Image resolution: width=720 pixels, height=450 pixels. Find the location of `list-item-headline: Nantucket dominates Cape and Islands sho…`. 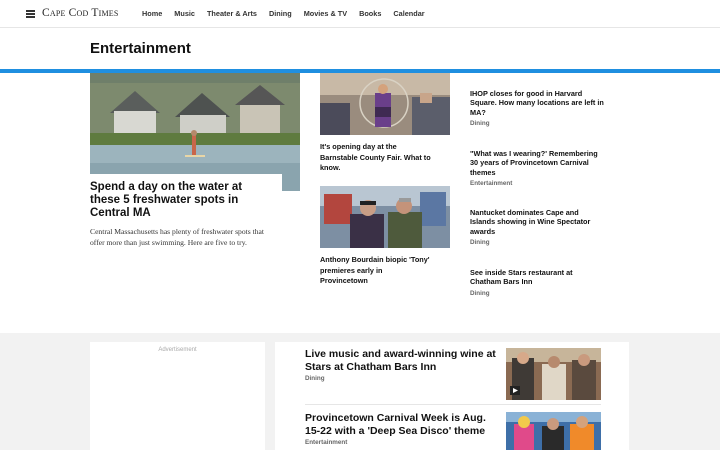

list-item-headline: Nantucket dominates Cape and Islands sho… is located at coordinates (537, 222).